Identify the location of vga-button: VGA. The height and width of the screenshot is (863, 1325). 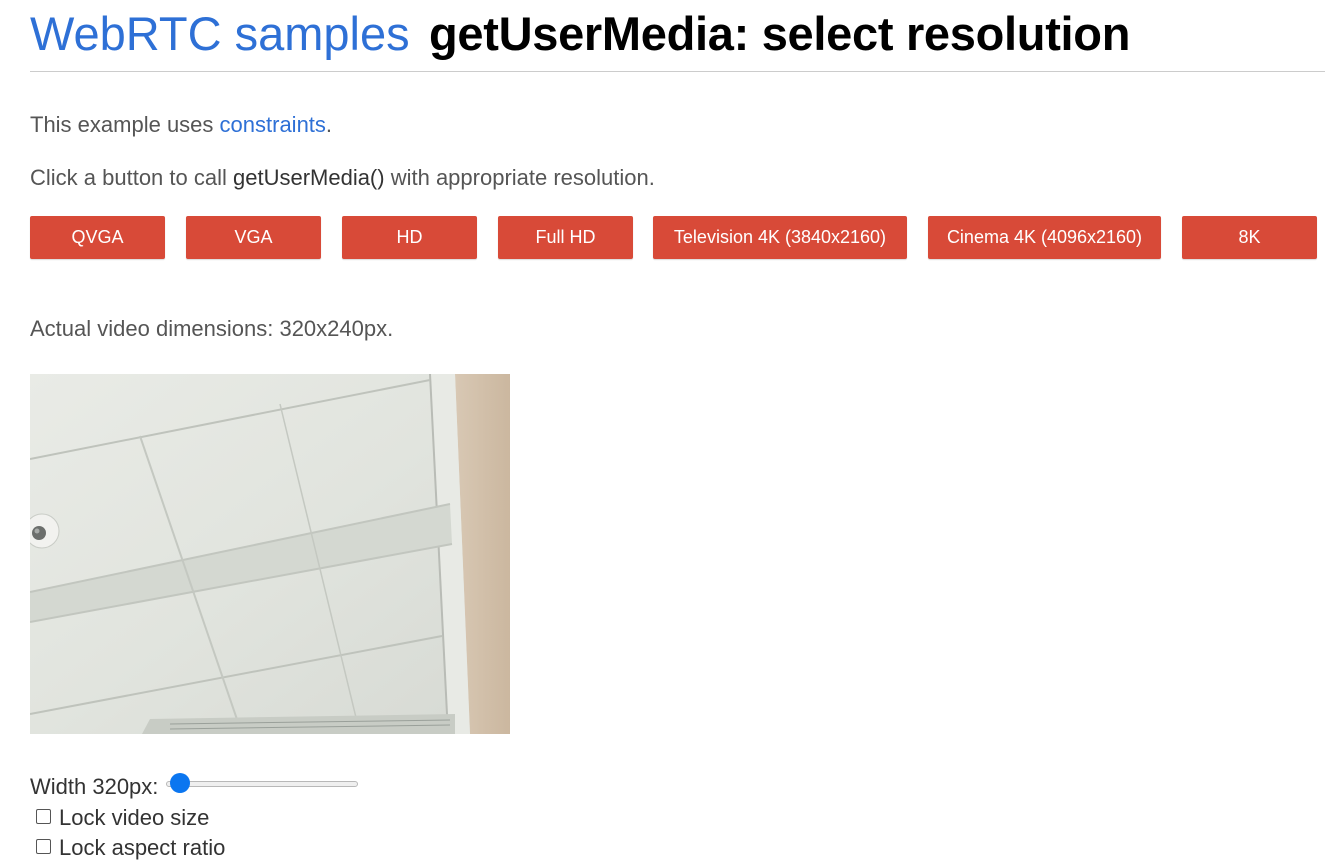
(253, 237).